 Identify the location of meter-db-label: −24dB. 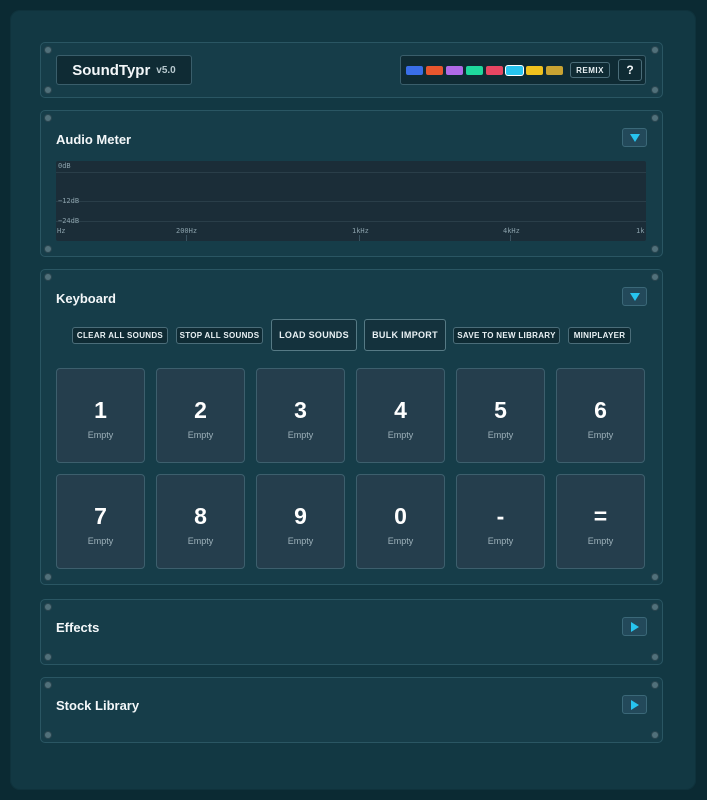
(69, 221).